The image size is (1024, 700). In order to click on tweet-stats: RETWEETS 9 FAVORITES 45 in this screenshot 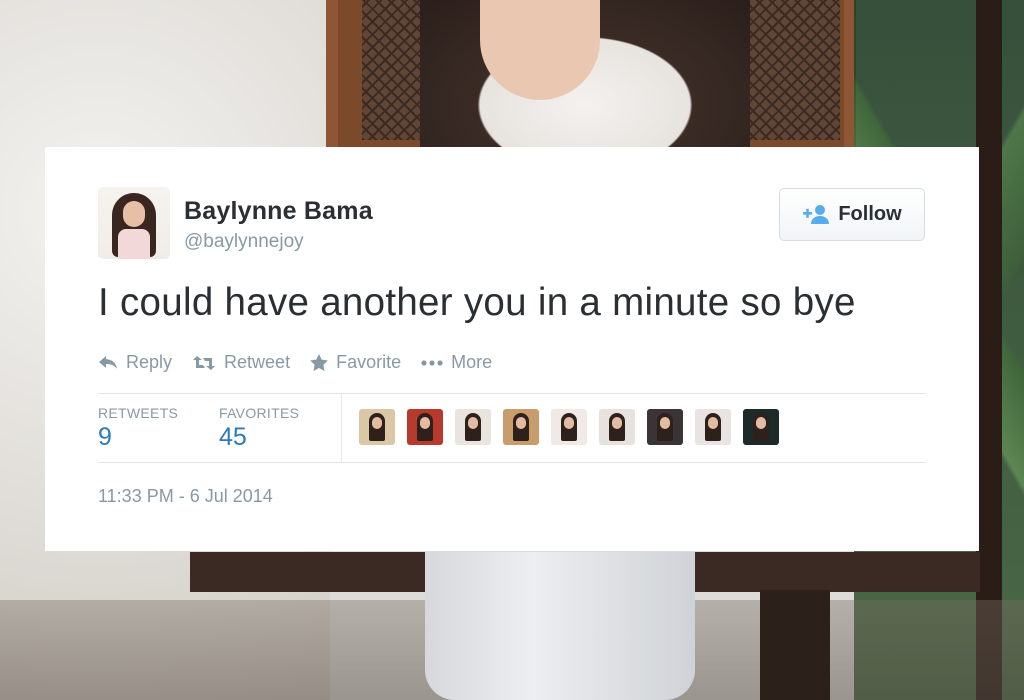, I will do `click(219, 428)`.